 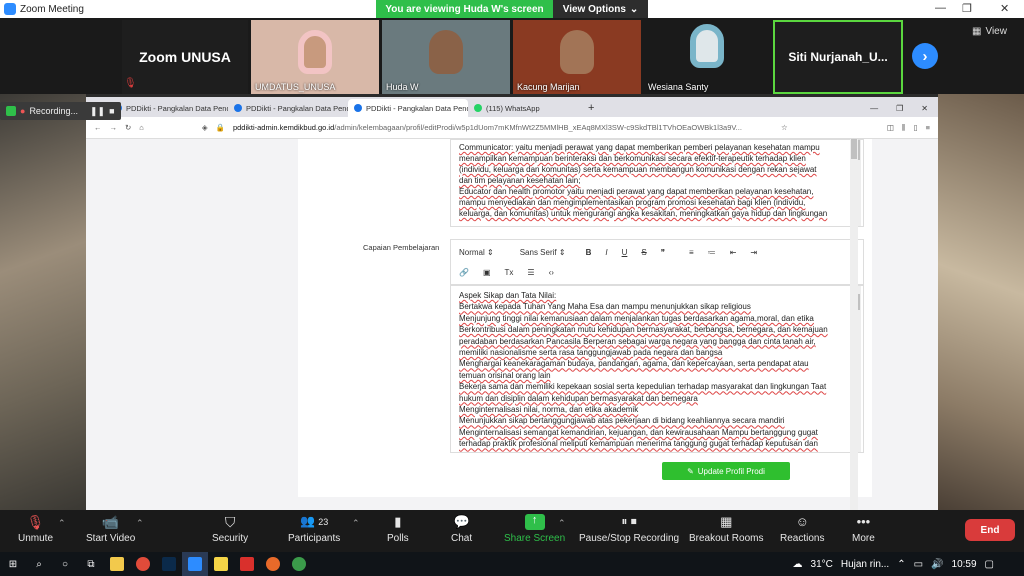 What do you see at coordinates (964, 564) in the screenshot?
I see `clock: 10:59` at bounding box center [964, 564].